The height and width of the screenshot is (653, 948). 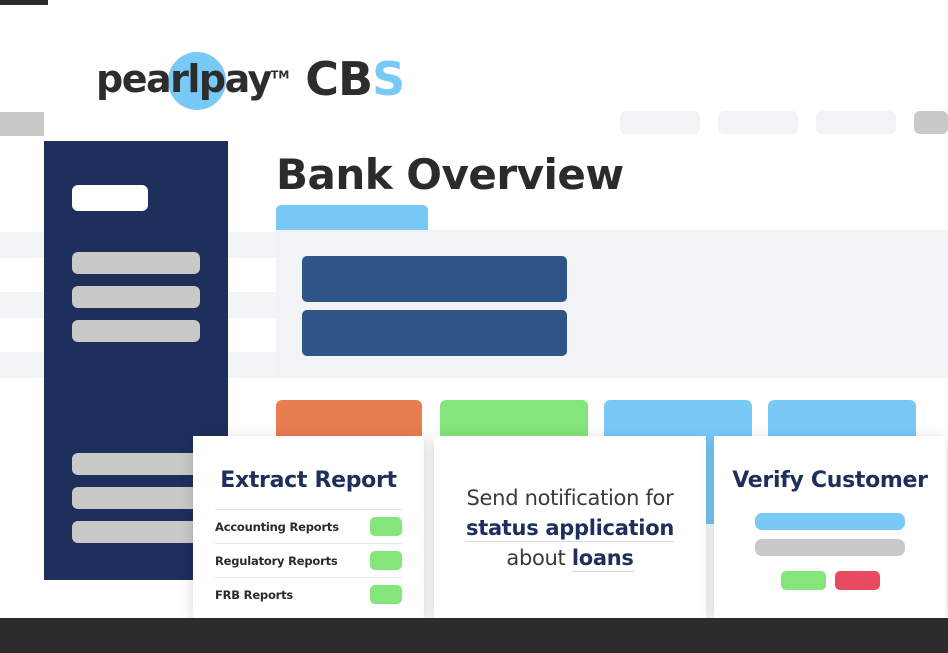 What do you see at coordinates (602, 558) in the screenshot?
I see `notification-highlight-loans: loans` at bounding box center [602, 558].